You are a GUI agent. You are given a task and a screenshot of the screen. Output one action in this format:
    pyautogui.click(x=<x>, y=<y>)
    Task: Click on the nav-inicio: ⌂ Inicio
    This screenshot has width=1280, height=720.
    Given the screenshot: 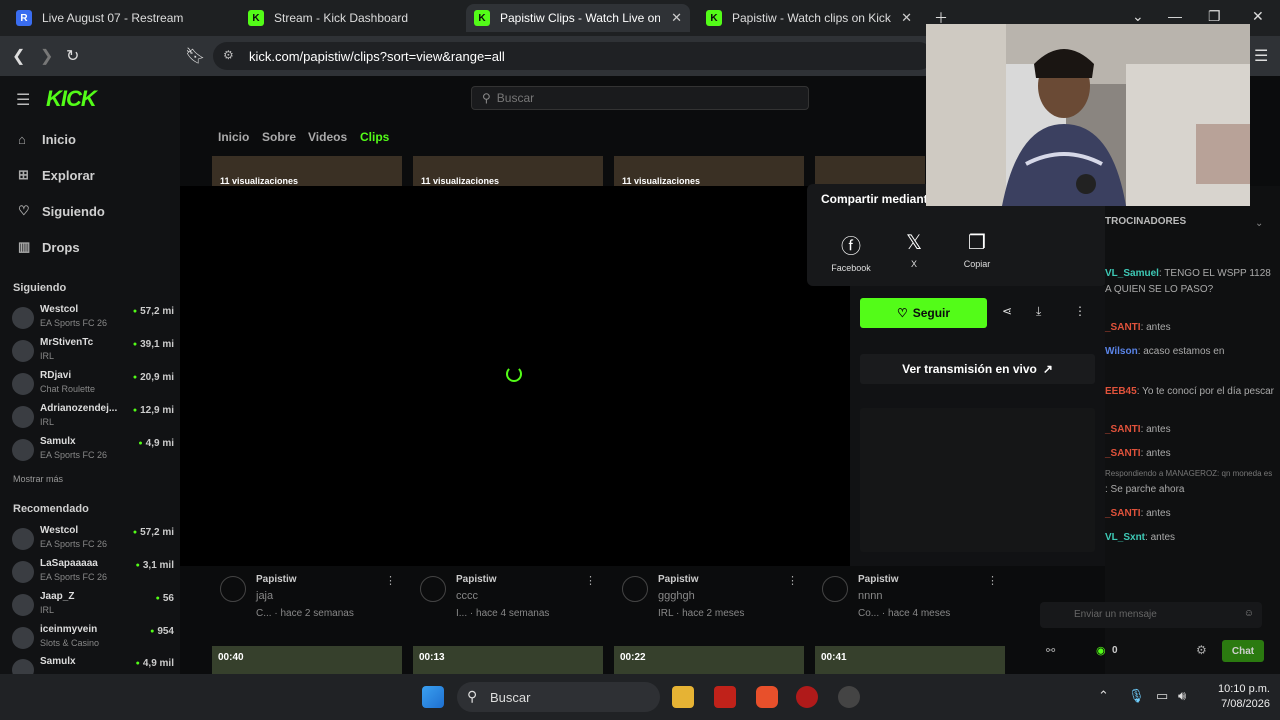 What is the action you would take?
    pyautogui.click(x=47, y=139)
    